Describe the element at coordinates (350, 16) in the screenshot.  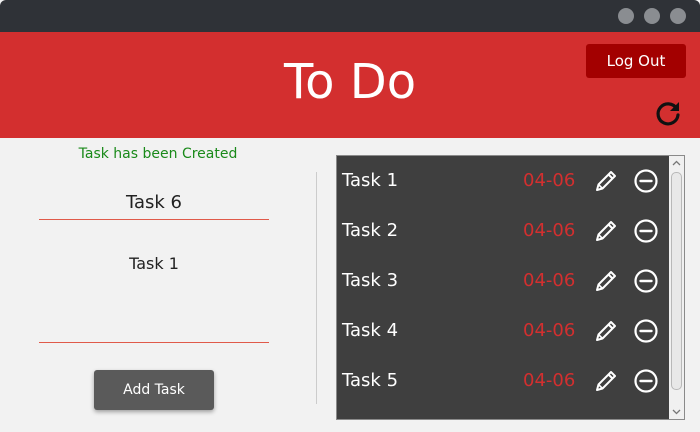
I see `window-titlebar` at that location.